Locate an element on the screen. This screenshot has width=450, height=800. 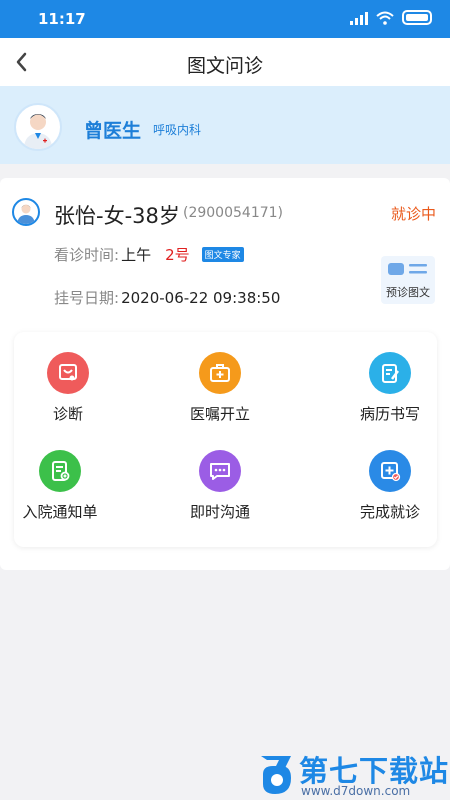
register-date-row: 挂号日期: 2020-06-22 09:38:50 is located at coordinates (167, 297).